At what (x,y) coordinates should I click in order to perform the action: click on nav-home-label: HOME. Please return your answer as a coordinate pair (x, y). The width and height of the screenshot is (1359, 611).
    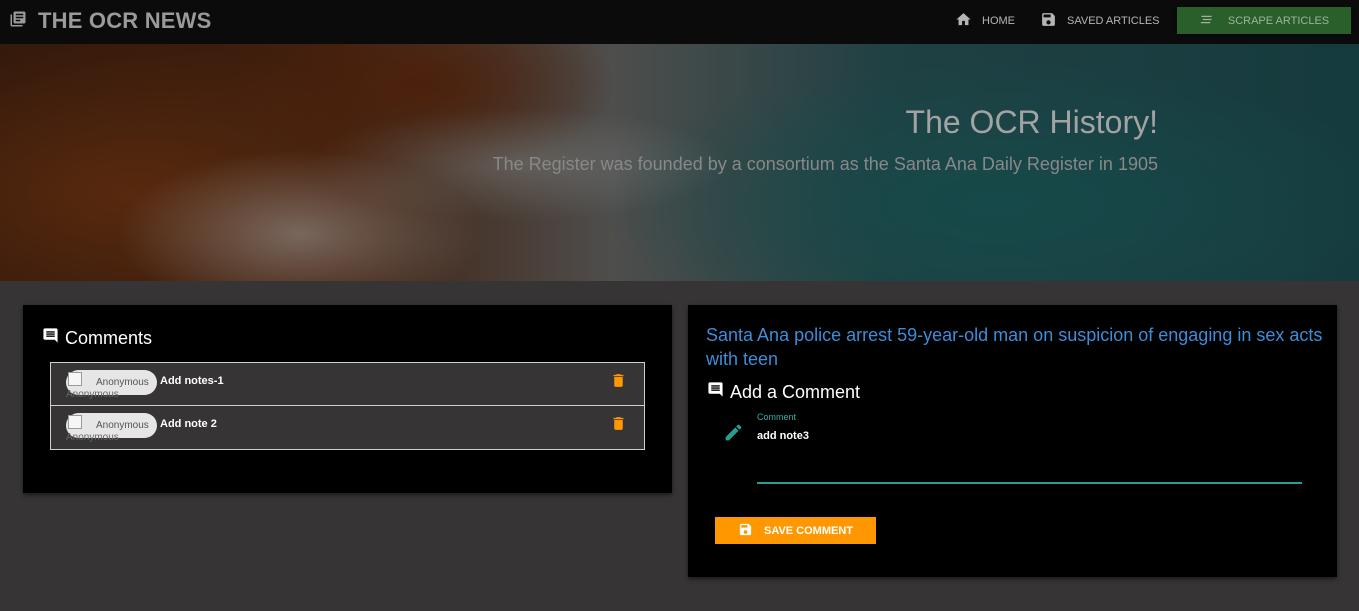
    Looking at the image, I should click on (998, 21).